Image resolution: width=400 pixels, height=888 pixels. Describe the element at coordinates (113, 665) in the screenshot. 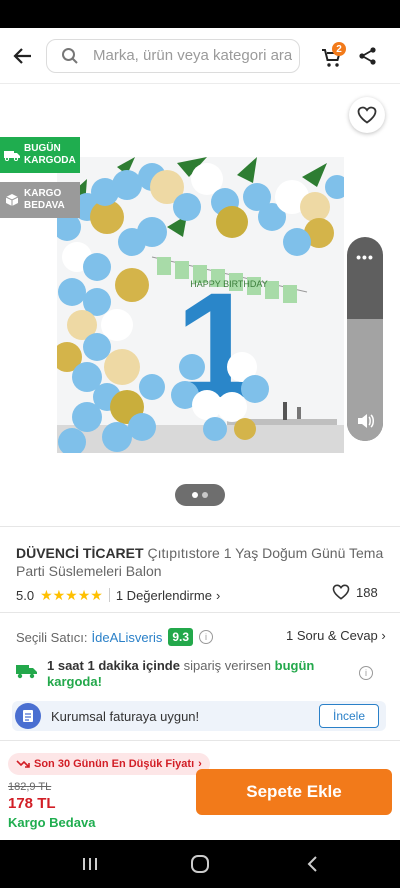

I see `shipping-time: 1 saat 1 dakika içinde` at that location.